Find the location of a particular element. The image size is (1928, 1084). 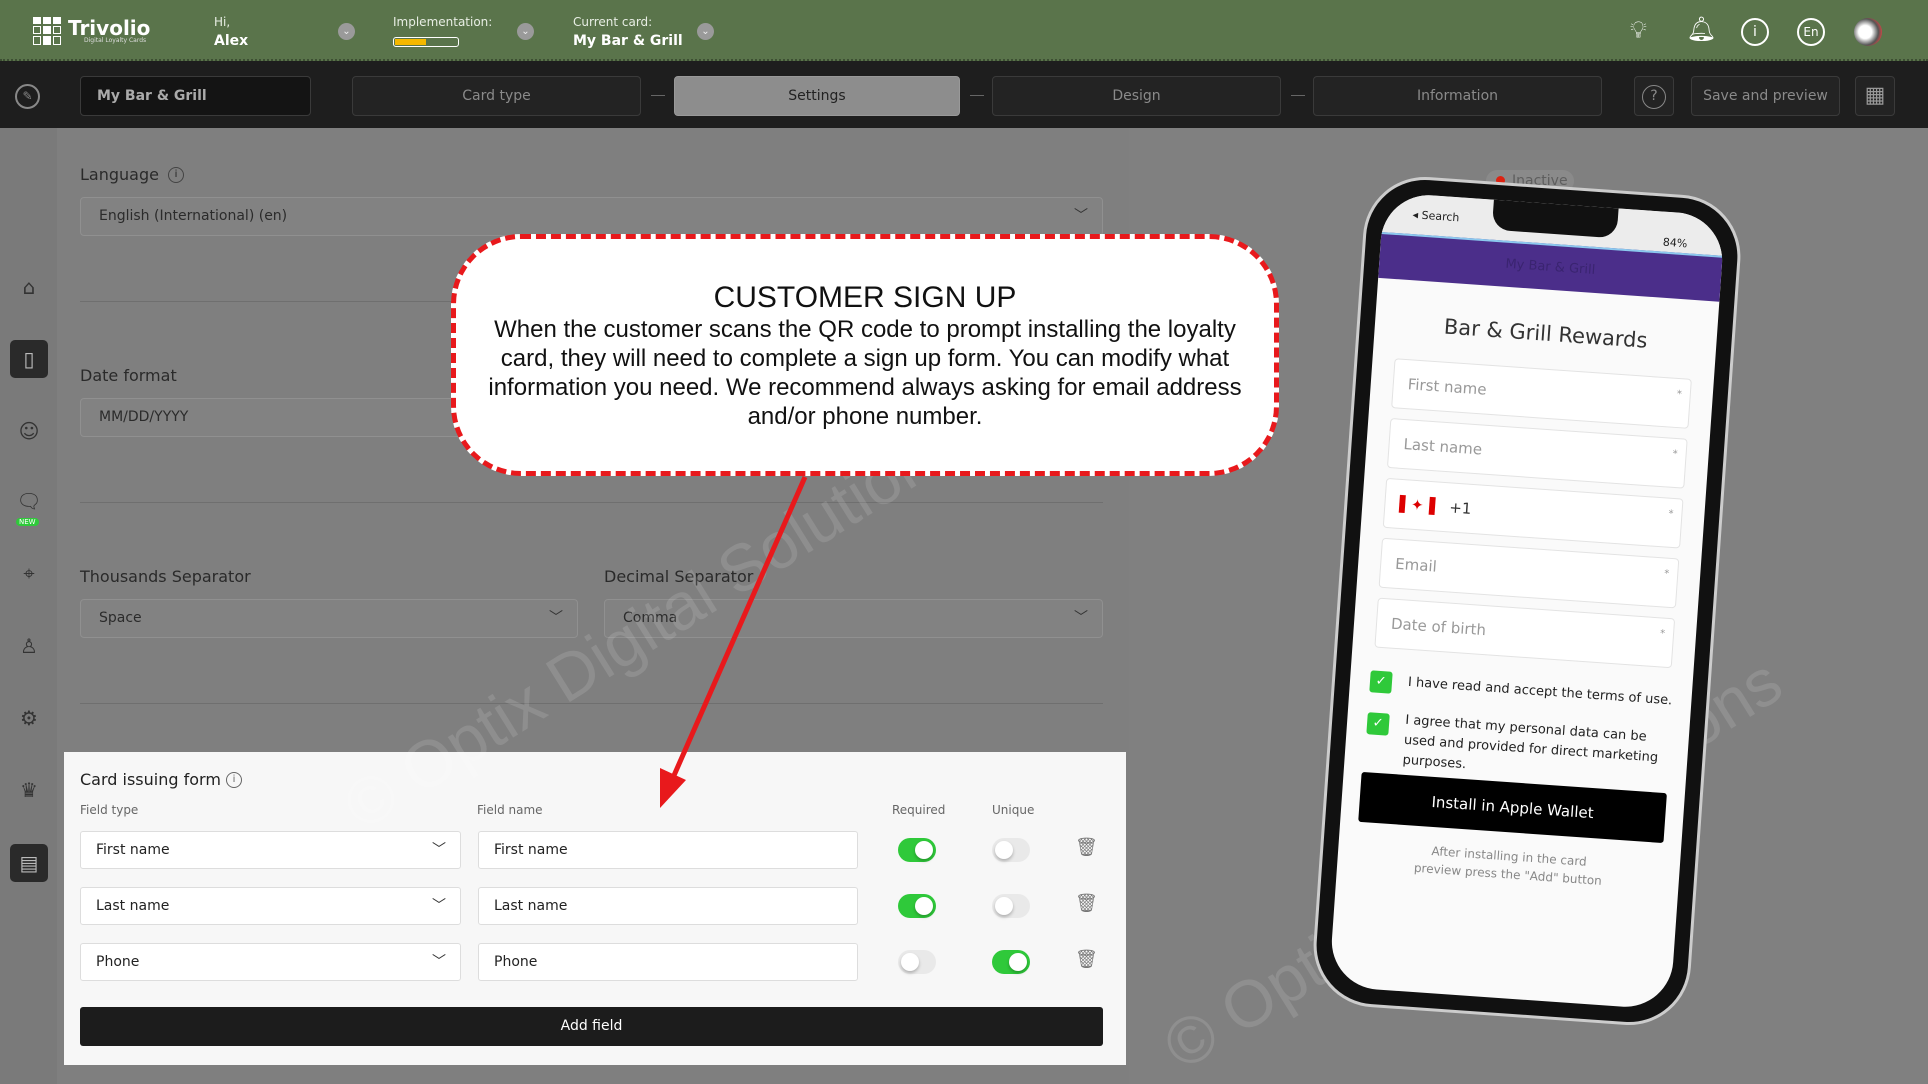

callout-arrow is located at coordinates (734, 641).